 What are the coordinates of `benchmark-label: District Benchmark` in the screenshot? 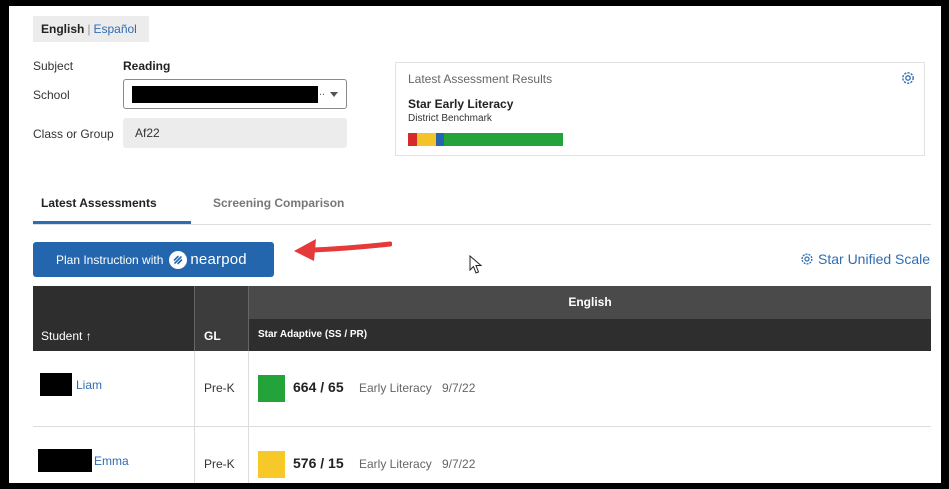 It's located at (450, 118).